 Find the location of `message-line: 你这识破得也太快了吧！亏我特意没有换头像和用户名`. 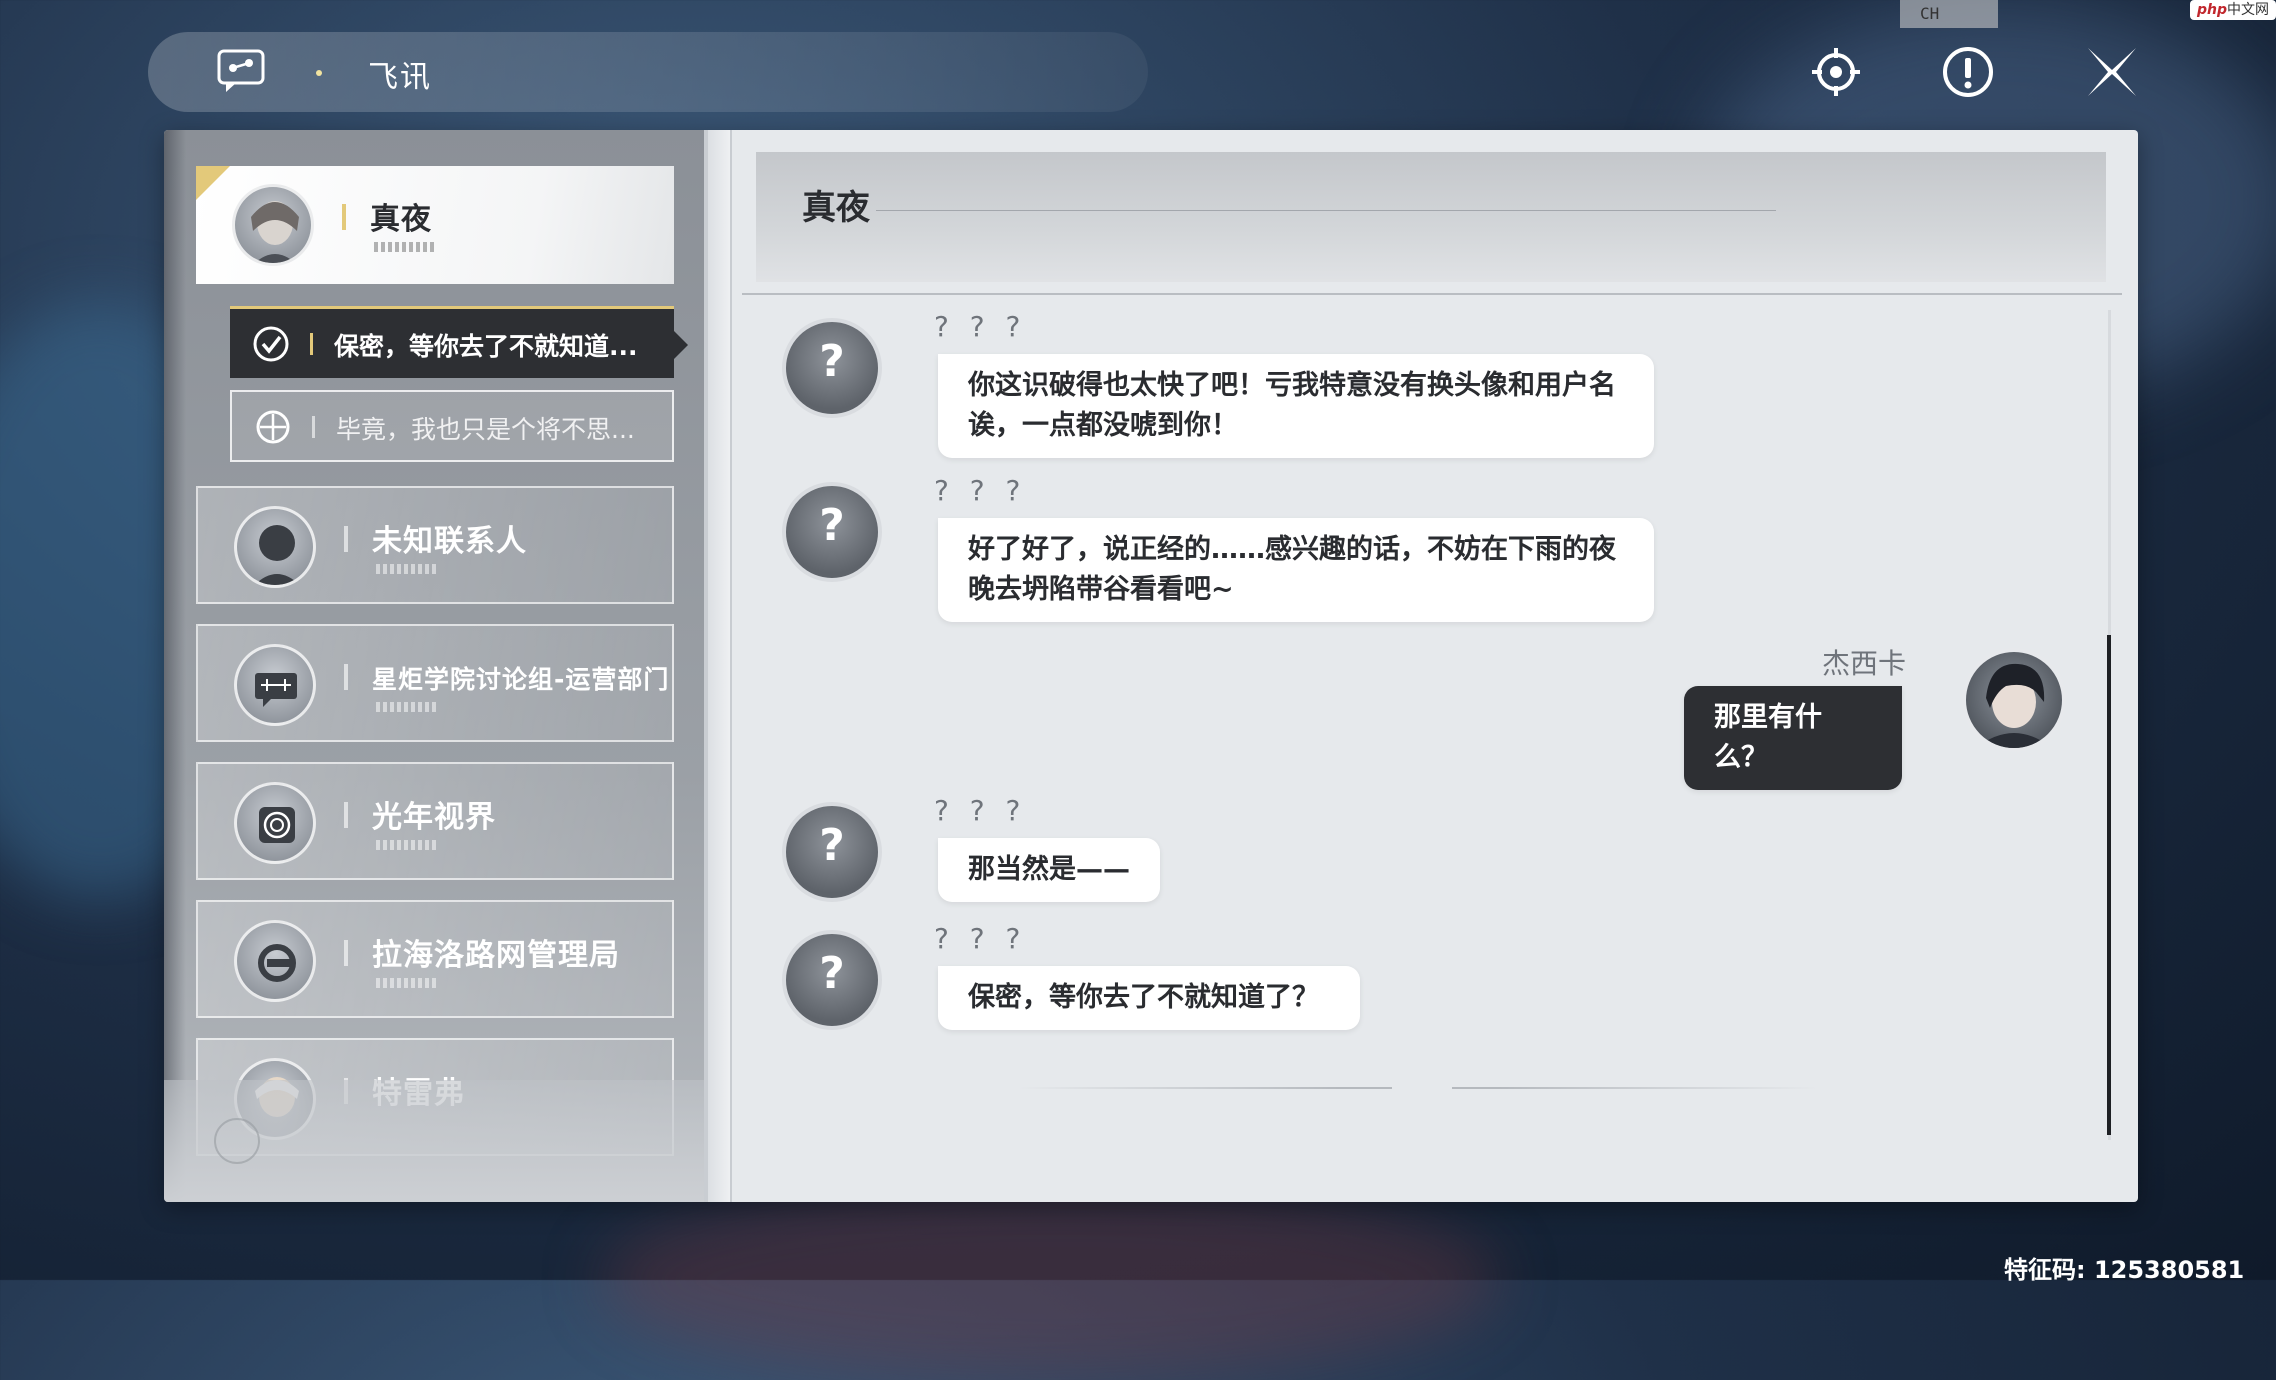

message-line: 你这识破得也太快了吧！亏我特意没有换头像和用户名 is located at coordinates (1292, 385).